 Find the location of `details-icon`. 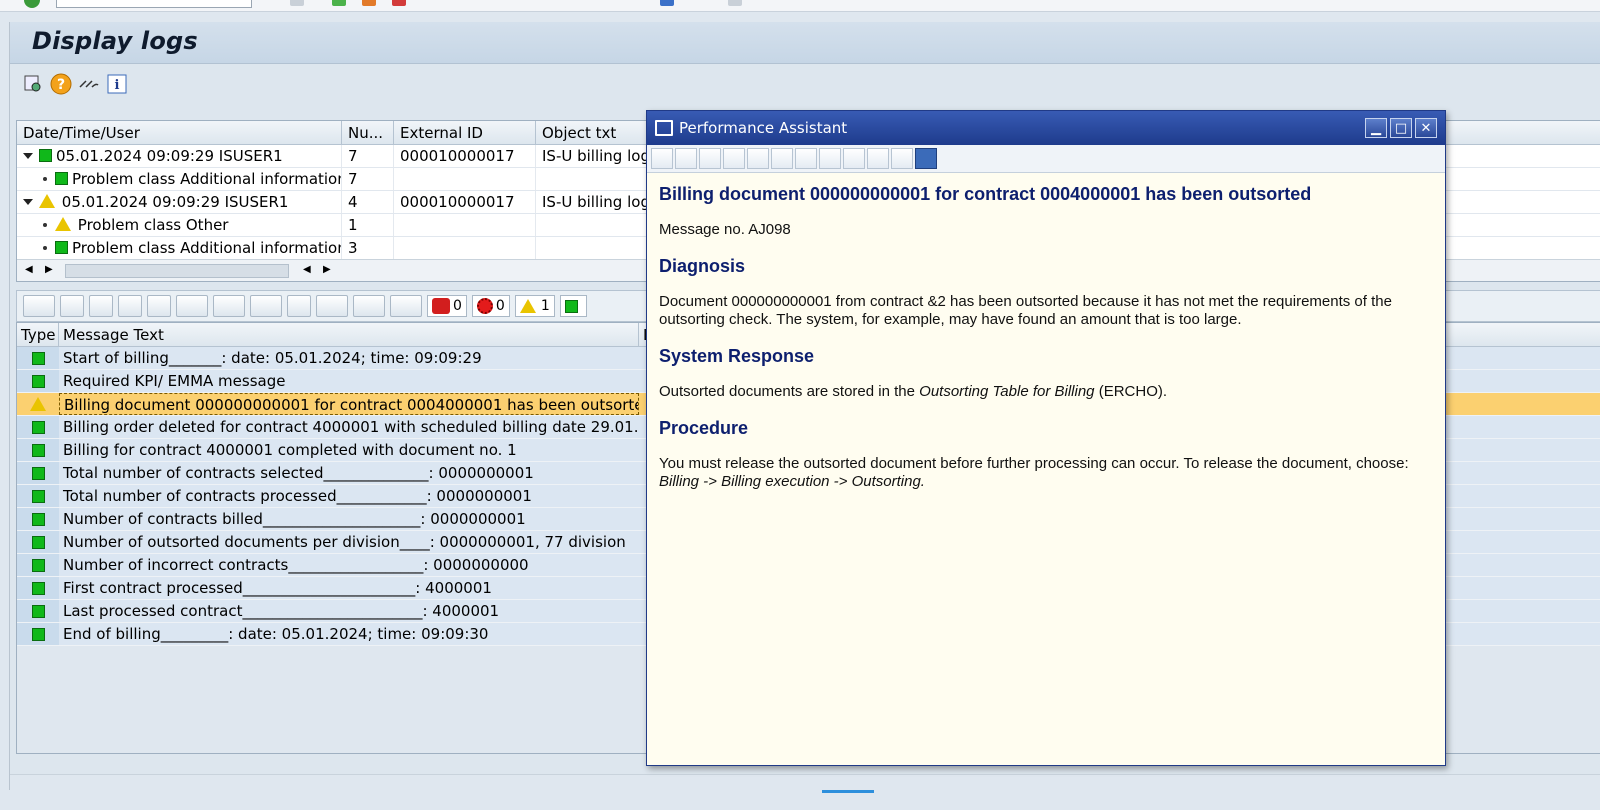

details-icon is located at coordinates (39, 306).